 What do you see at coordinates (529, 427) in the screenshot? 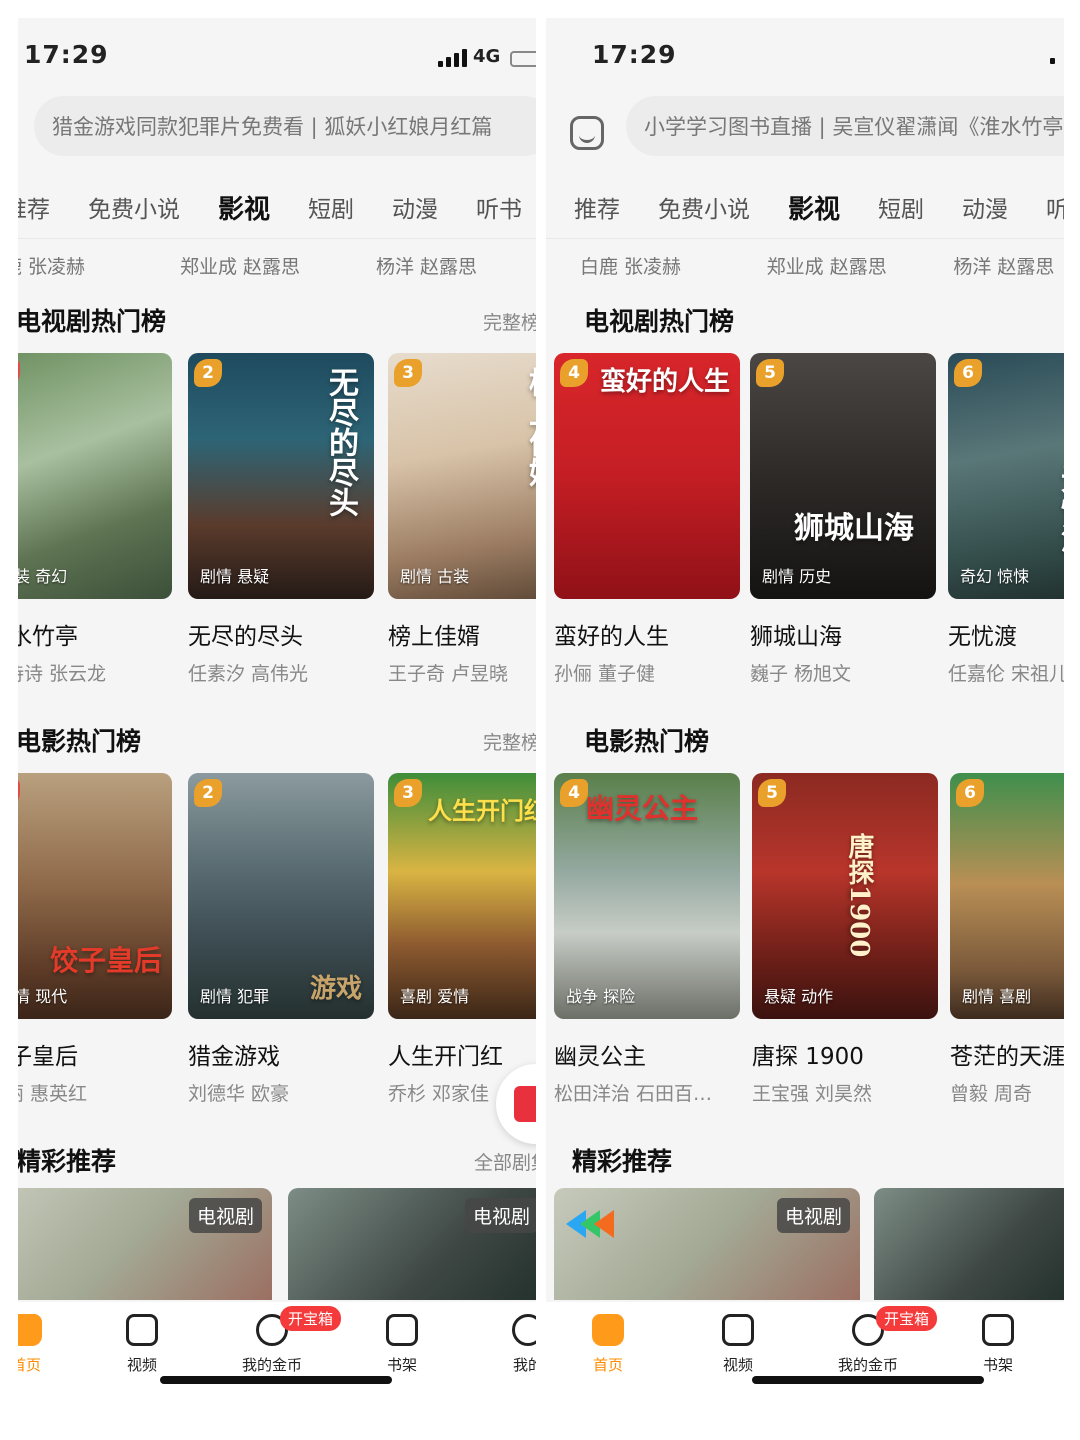
I see `poster-title: 榜上佳婿` at bounding box center [529, 427].